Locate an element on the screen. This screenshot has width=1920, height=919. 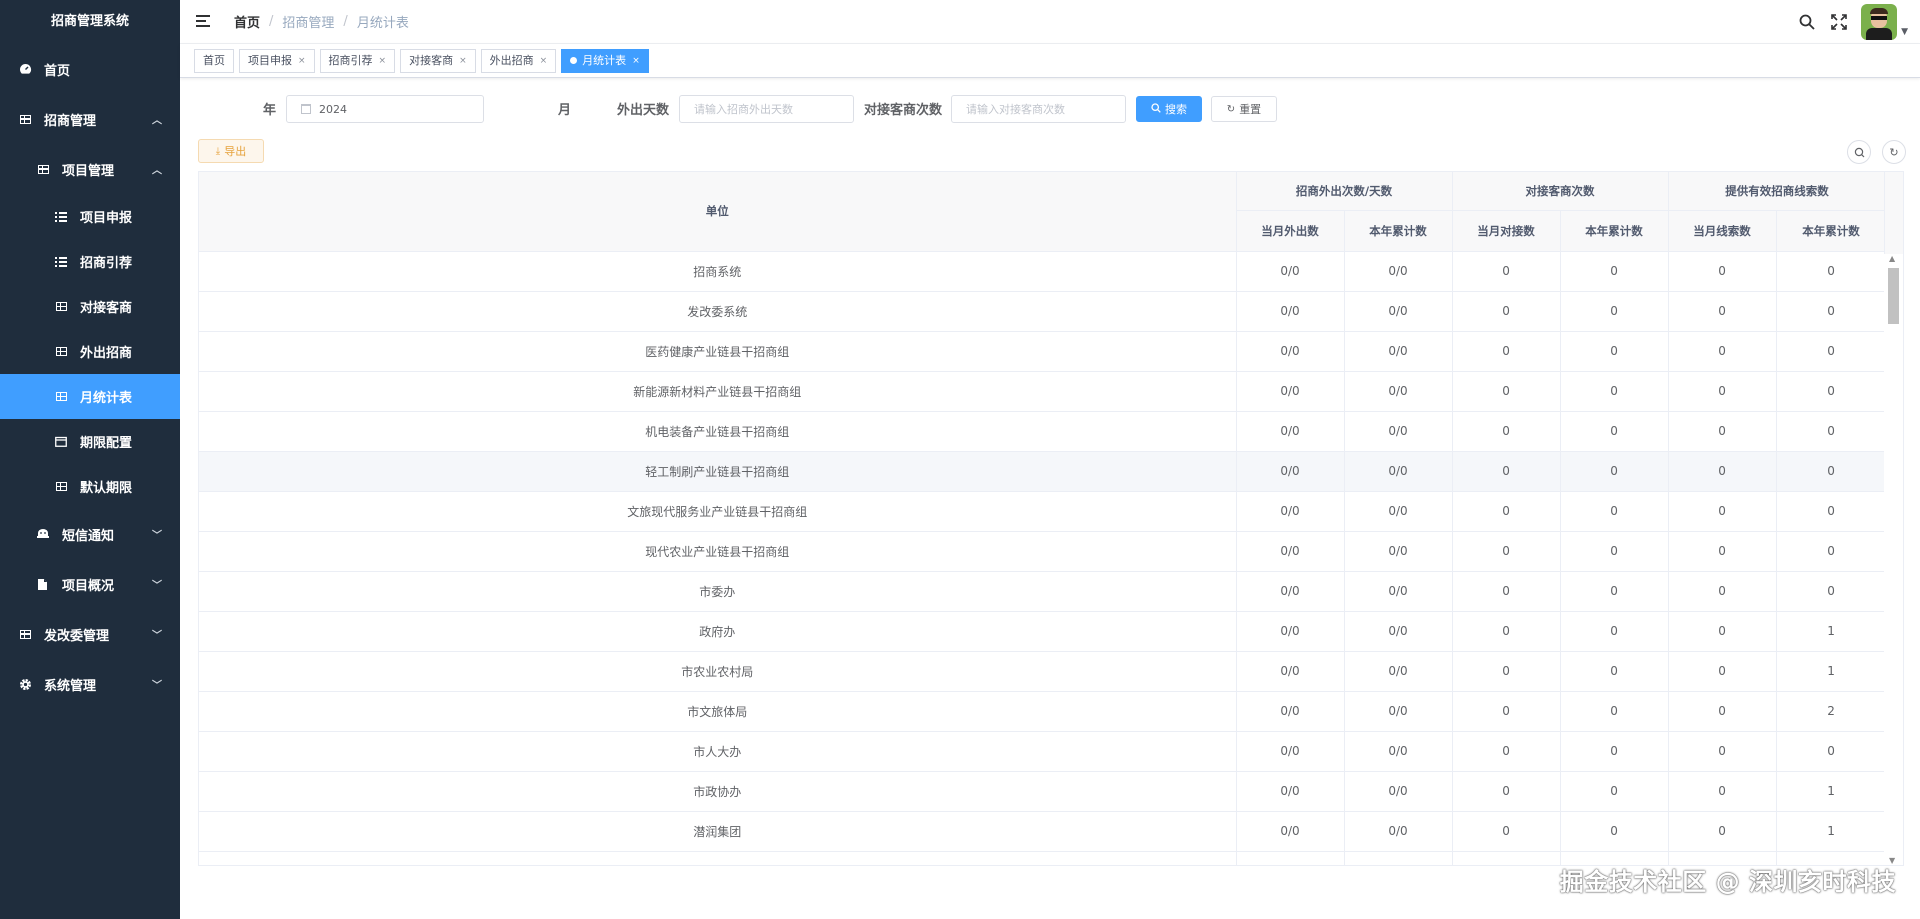
sidebar-item-label: 外出招商 is located at coordinates (106, 353).